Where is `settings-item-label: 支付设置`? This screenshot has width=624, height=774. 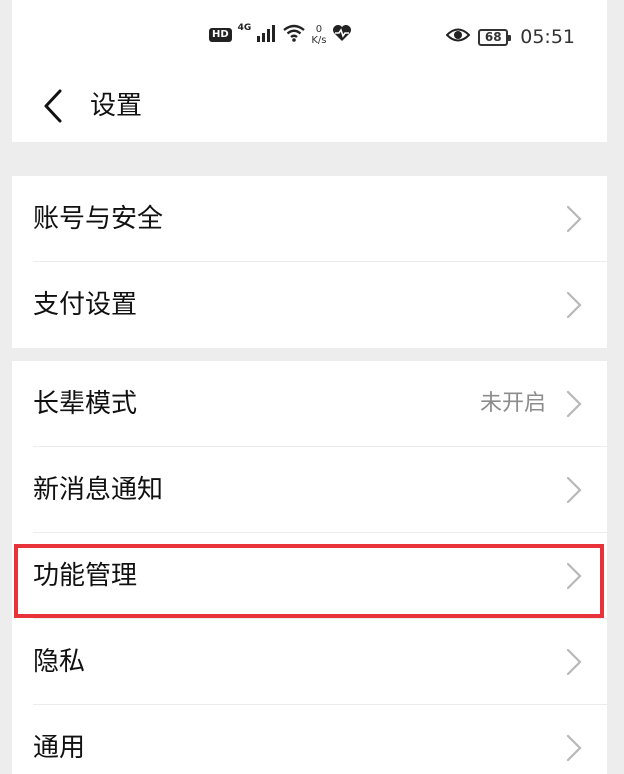
settings-item-label: 支付设置 is located at coordinates (85, 305).